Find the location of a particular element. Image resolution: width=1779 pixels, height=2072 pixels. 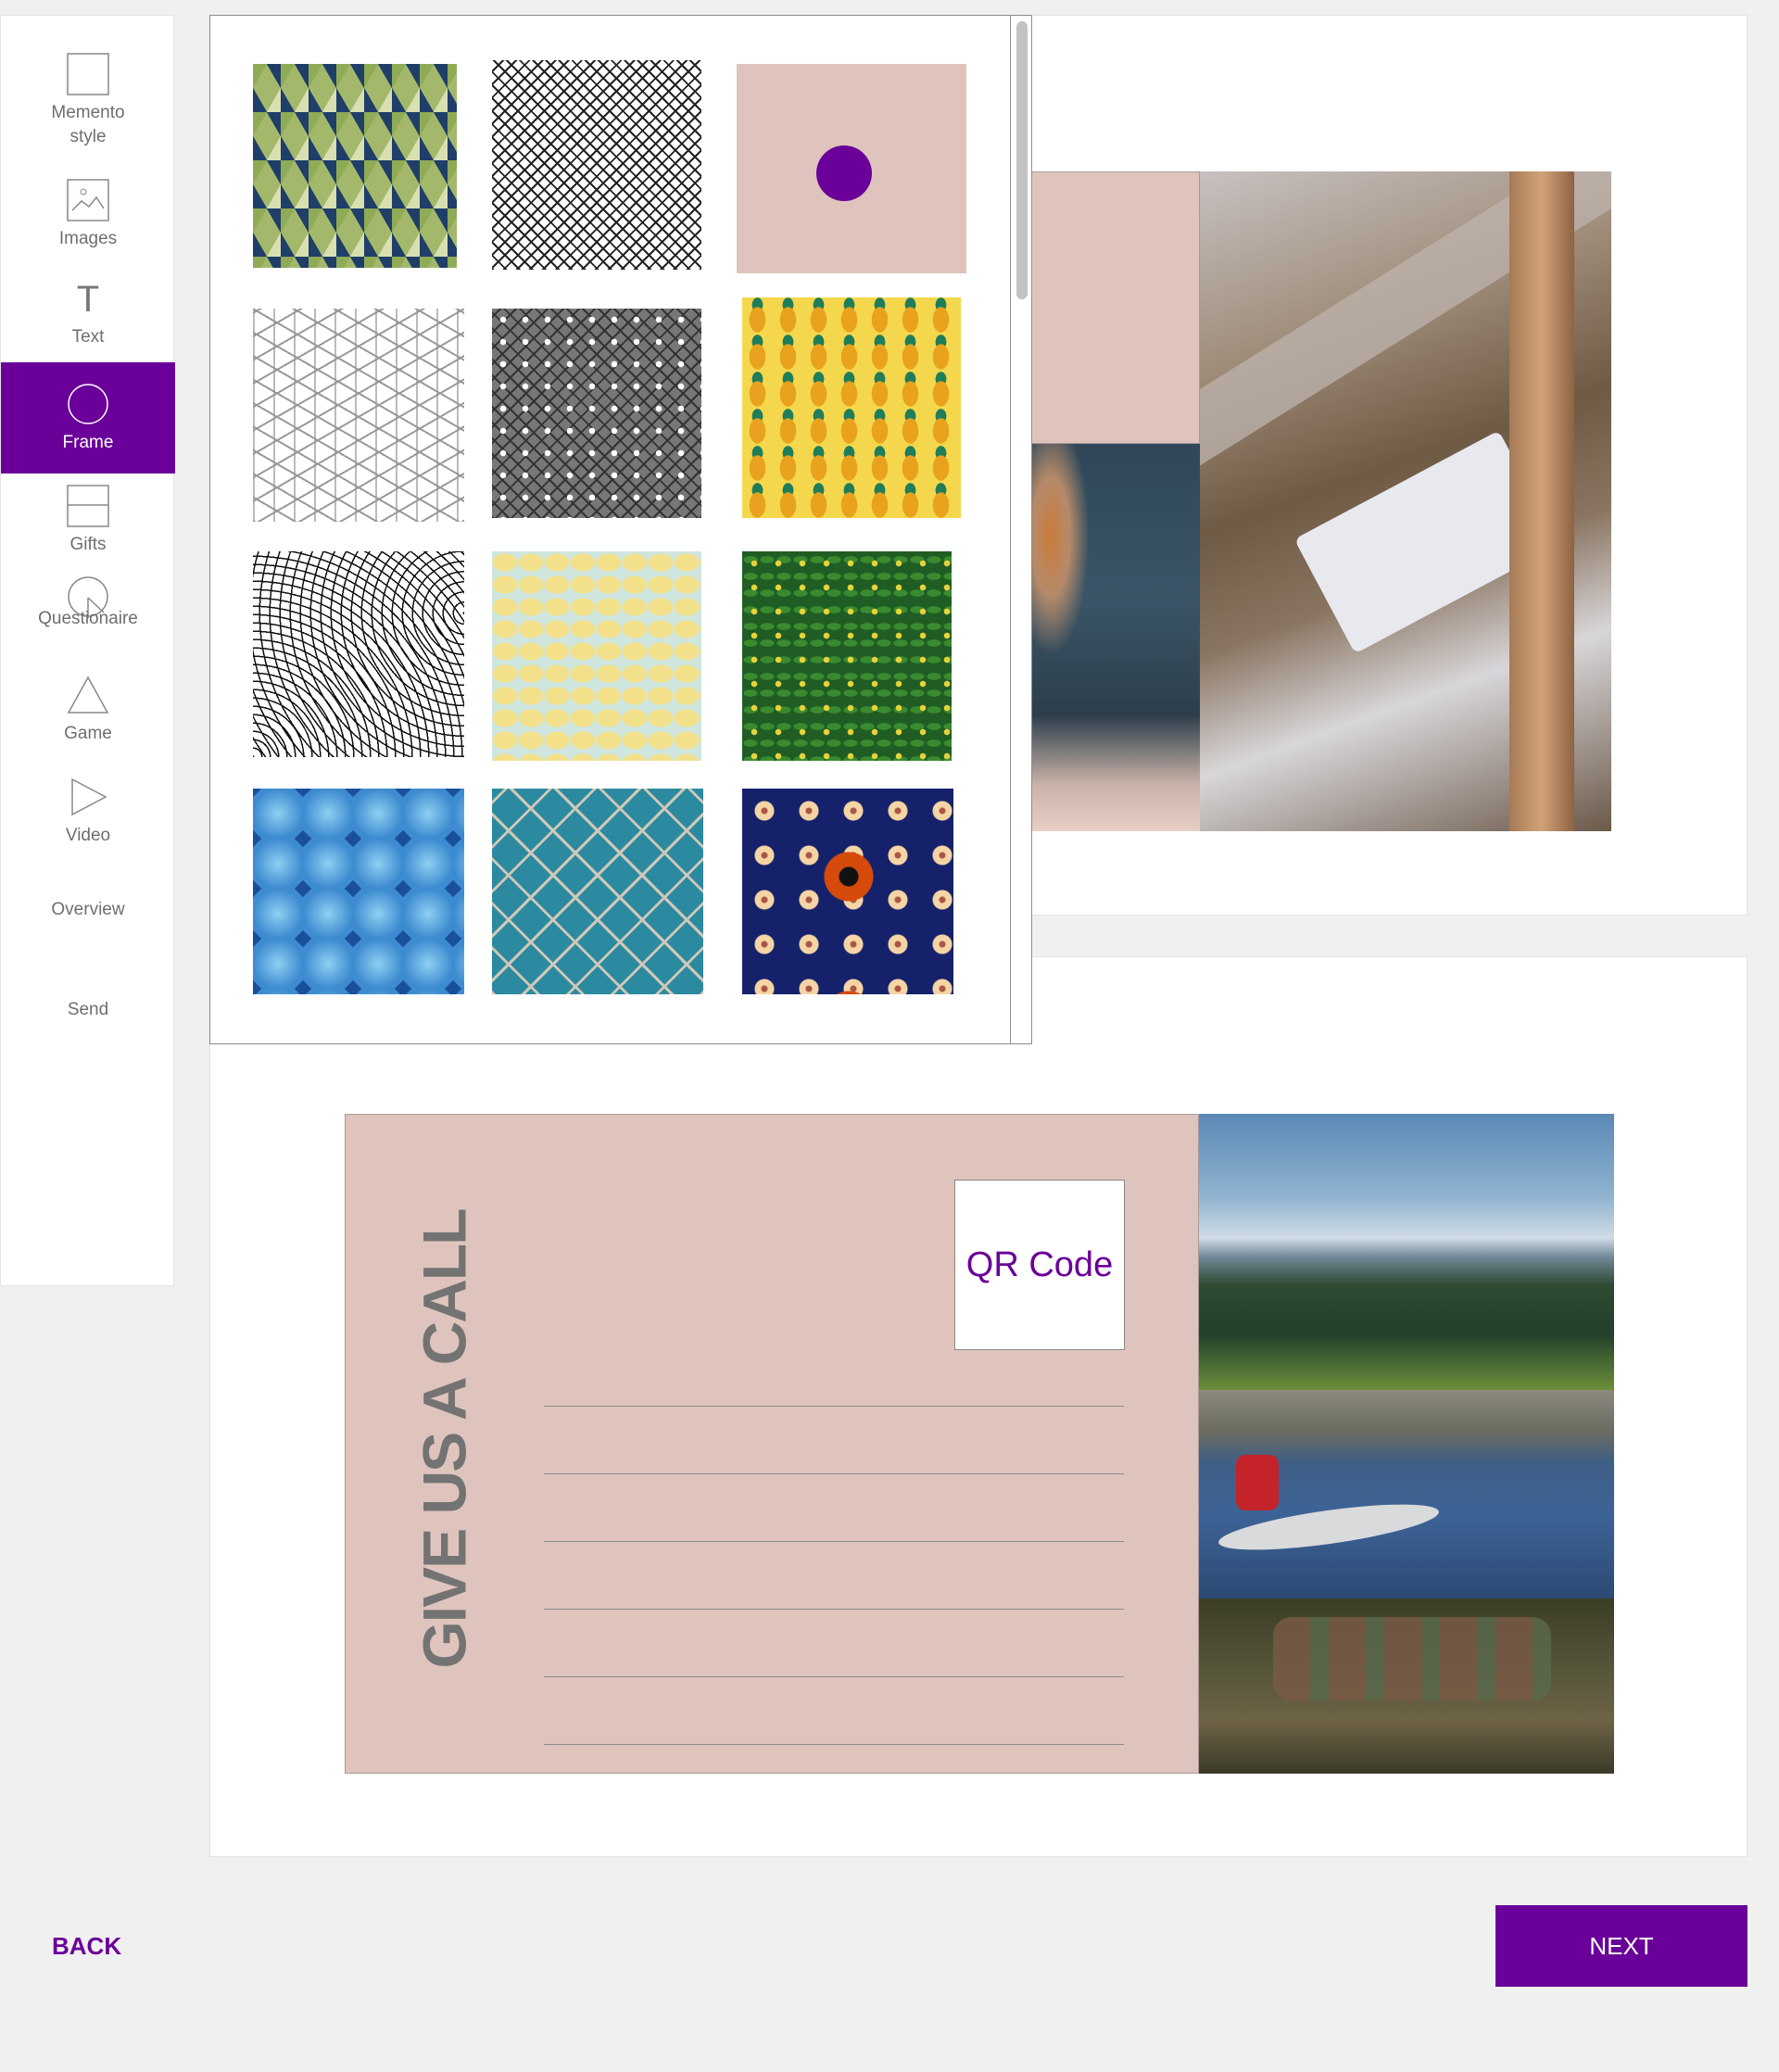

sidebar-item-label: Send is located at coordinates (88, 1009).